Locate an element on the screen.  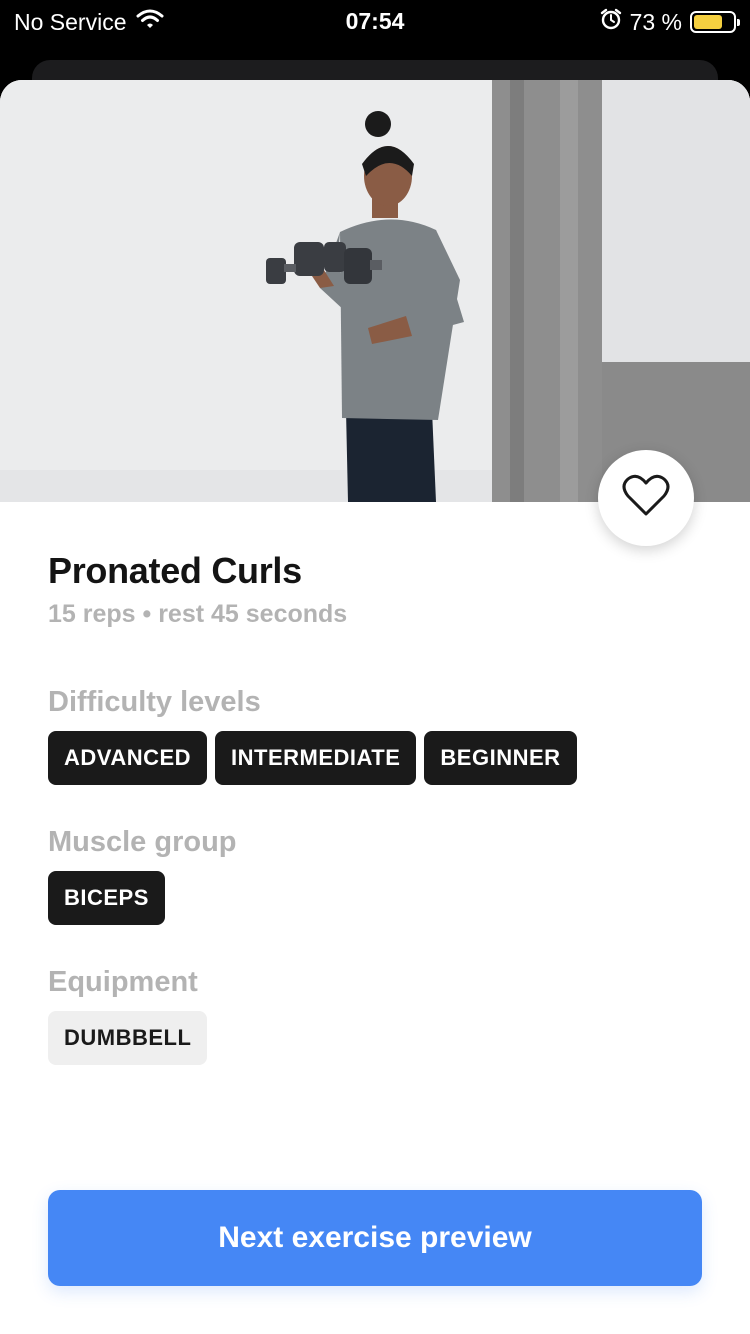
chip-dumbbell: DUMBBELL is located at coordinates (128, 1038).